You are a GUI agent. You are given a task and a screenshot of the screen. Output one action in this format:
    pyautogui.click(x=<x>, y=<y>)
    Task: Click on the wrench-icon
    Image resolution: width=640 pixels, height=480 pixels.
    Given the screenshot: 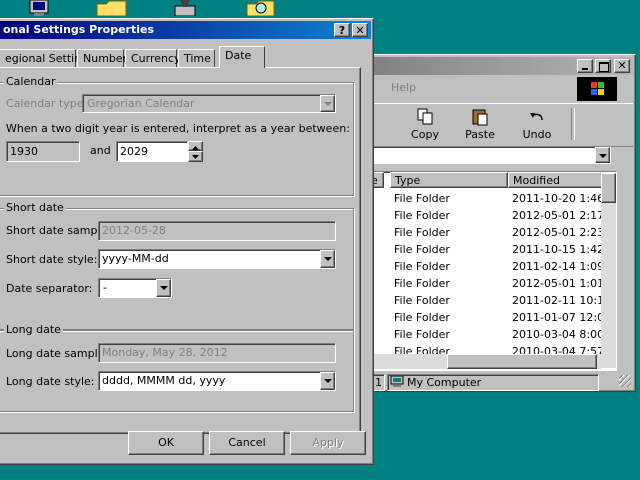 What is the action you would take?
    pyautogui.click(x=185, y=8)
    